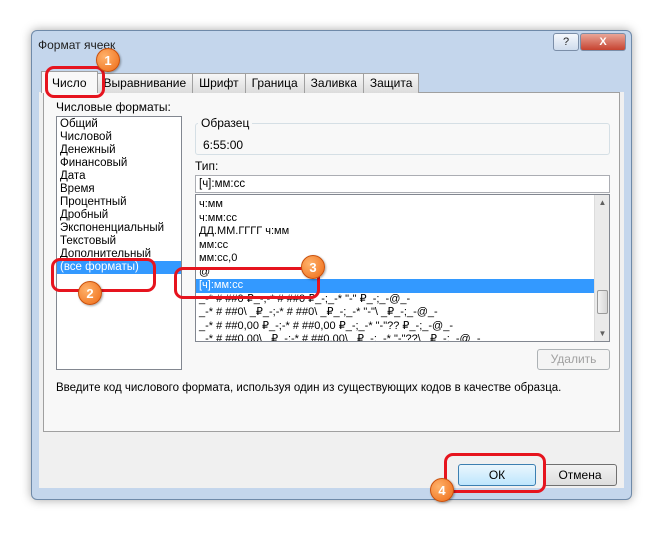 This screenshot has height=535, width=666. What do you see at coordinates (495, 473) in the screenshot?
I see `highlight-ok-button` at bounding box center [495, 473].